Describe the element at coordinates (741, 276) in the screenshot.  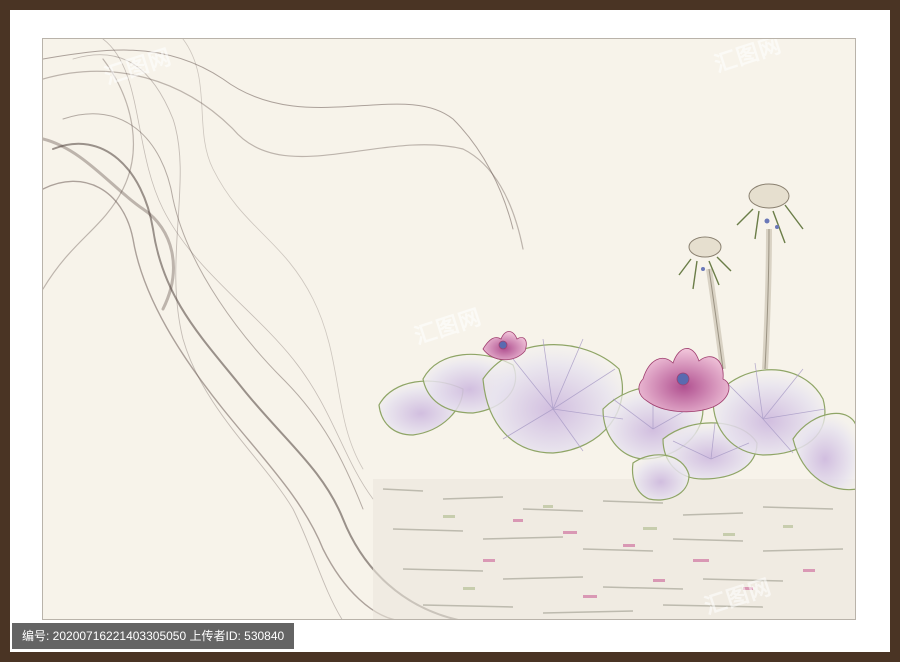
I see `lotus-seed-pods` at that location.